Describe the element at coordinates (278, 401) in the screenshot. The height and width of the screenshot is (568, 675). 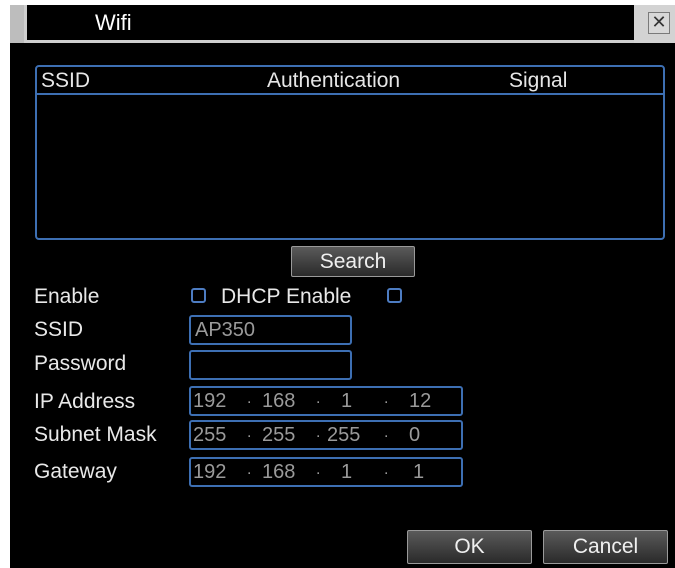
I see `ip-octet-2: 168` at that location.